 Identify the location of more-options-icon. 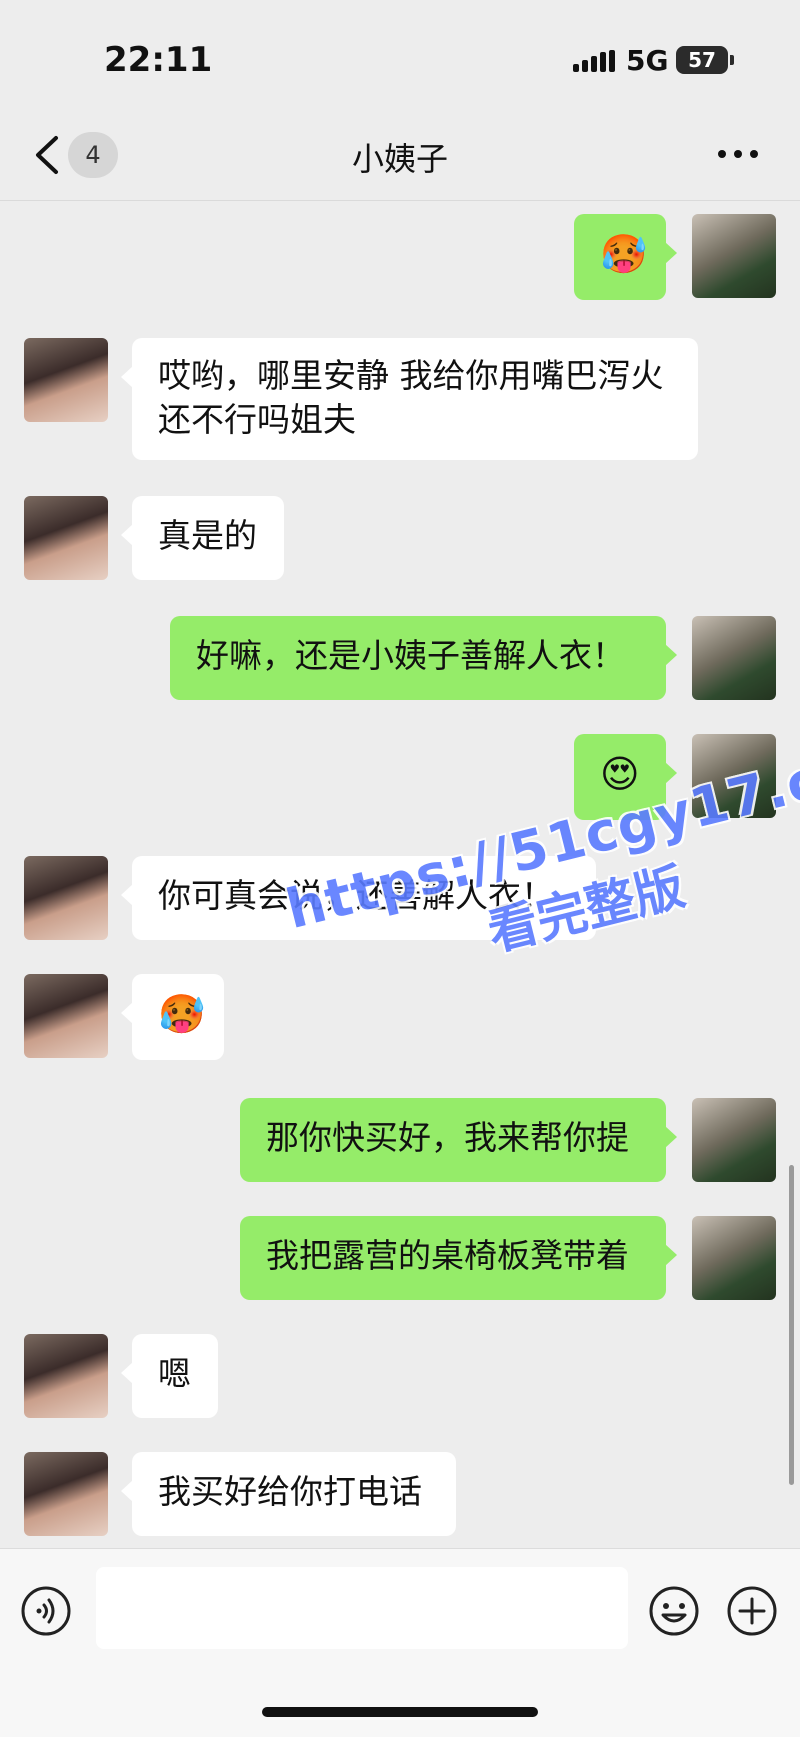
(740, 154).